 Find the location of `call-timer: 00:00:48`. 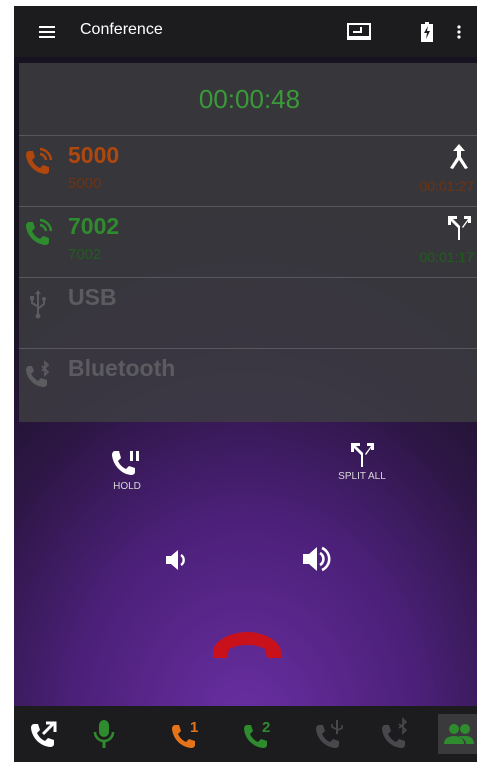

call-timer: 00:00:48 is located at coordinates (249, 98).